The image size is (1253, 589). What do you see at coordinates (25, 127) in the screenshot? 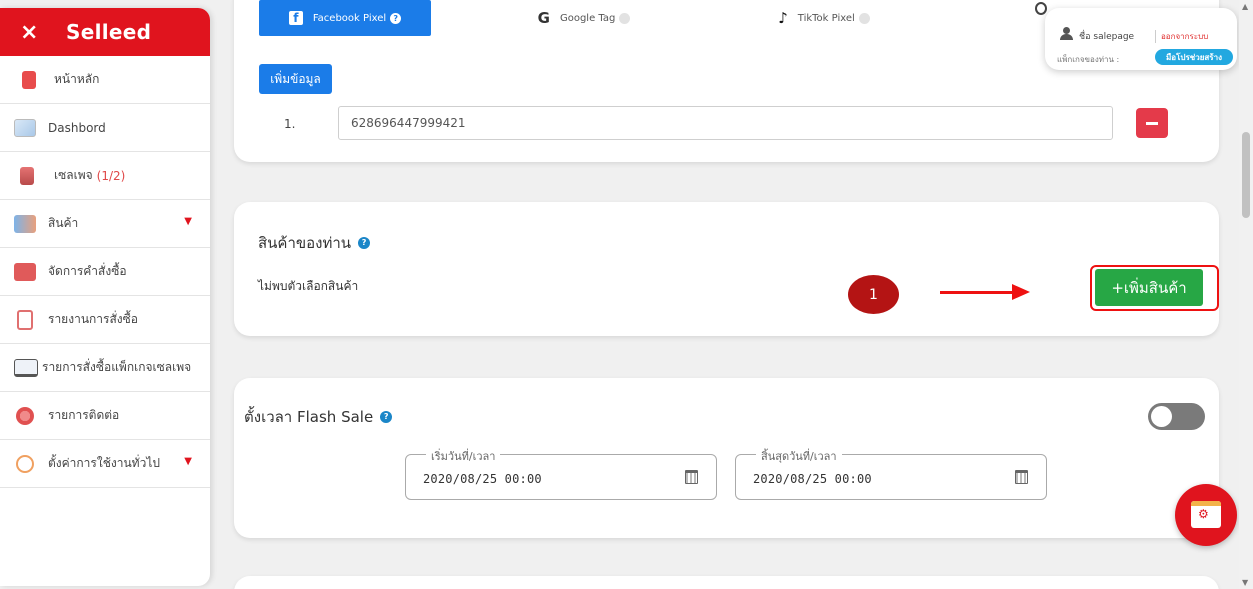
I see `dashboard-icon` at bounding box center [25, 127].